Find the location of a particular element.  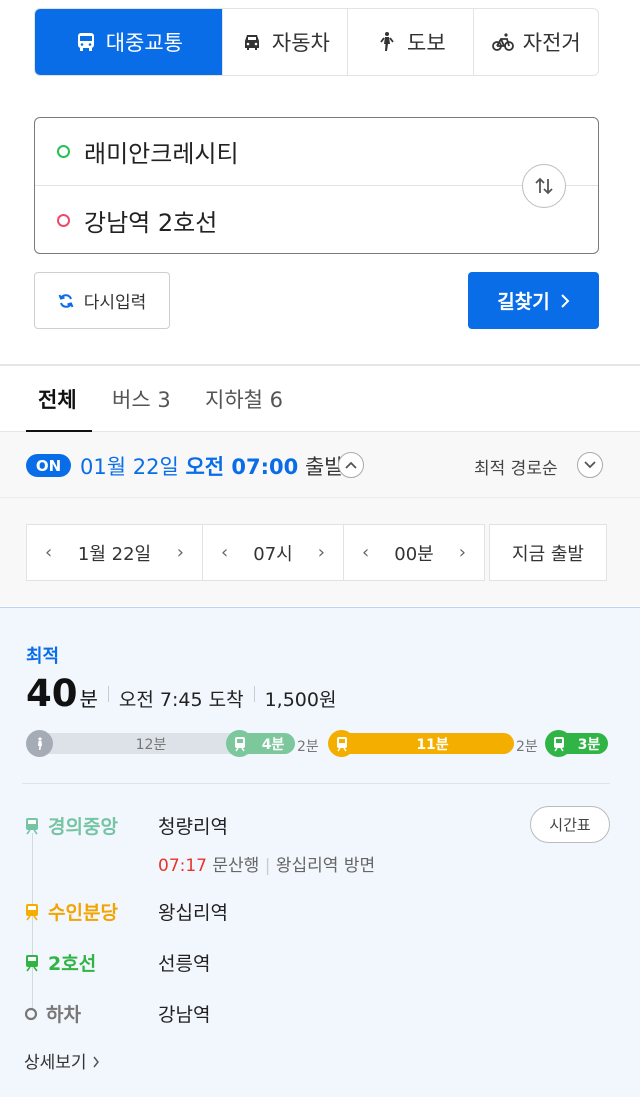

next-minute-button: › is located at coordinates (462, 552).